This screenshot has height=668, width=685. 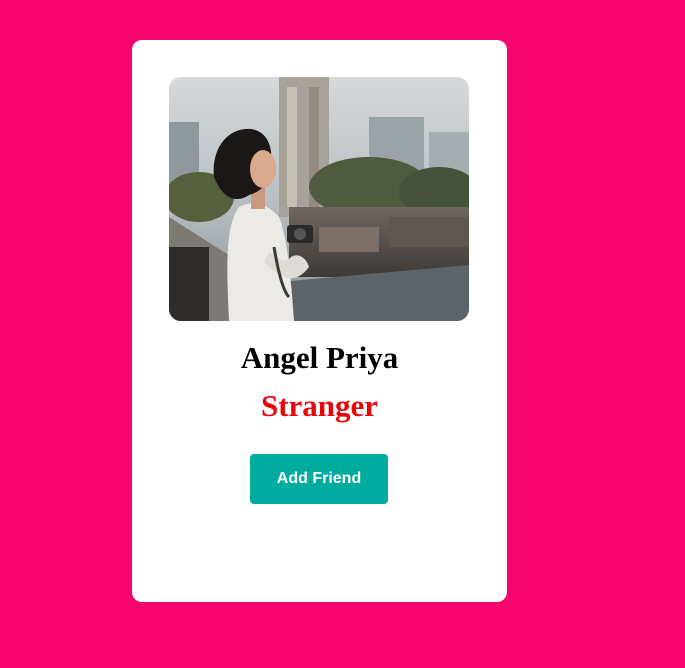 I want to click on profile-name: Angel Priya, so click(x=319, y=357).